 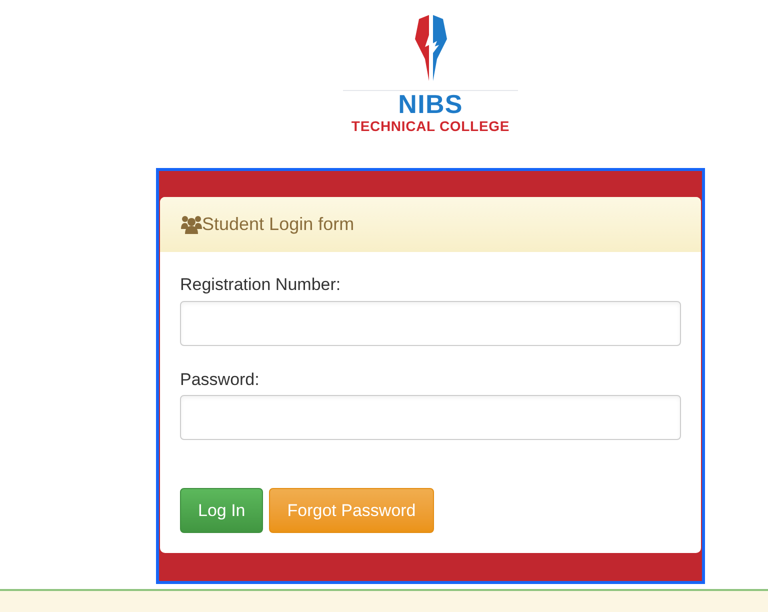 I want to click on field-label: Password:, so click(x=220, y=379).